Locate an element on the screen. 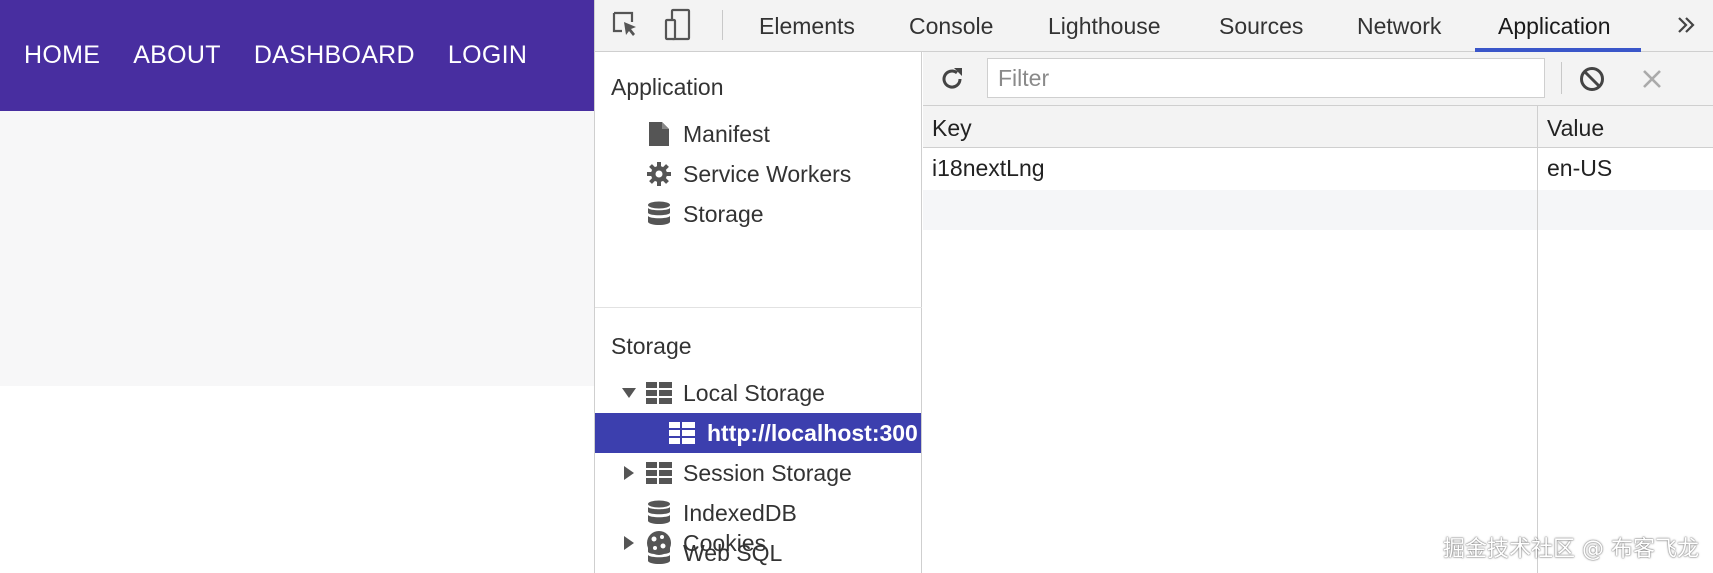 The image size is (1713, 573). cell-key: i18nextLng is located at coordinates (988, 168).